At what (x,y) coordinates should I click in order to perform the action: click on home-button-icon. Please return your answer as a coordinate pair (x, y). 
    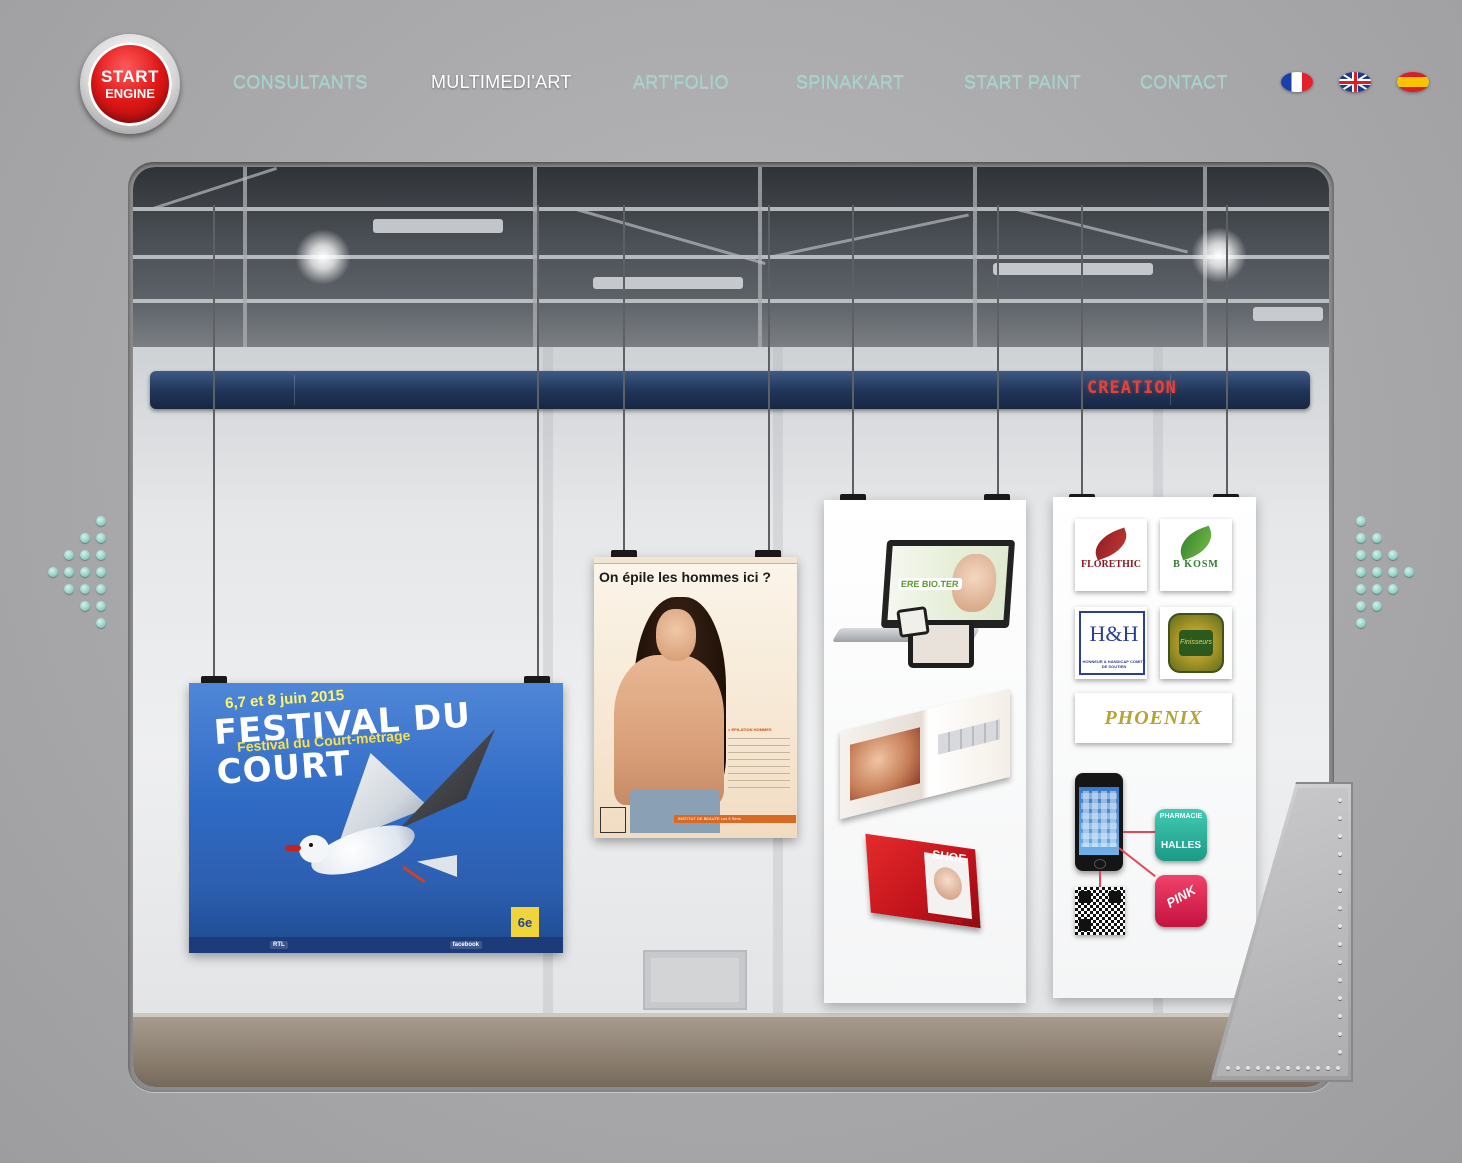
    Looking at the image, I should click on (1100, 864).